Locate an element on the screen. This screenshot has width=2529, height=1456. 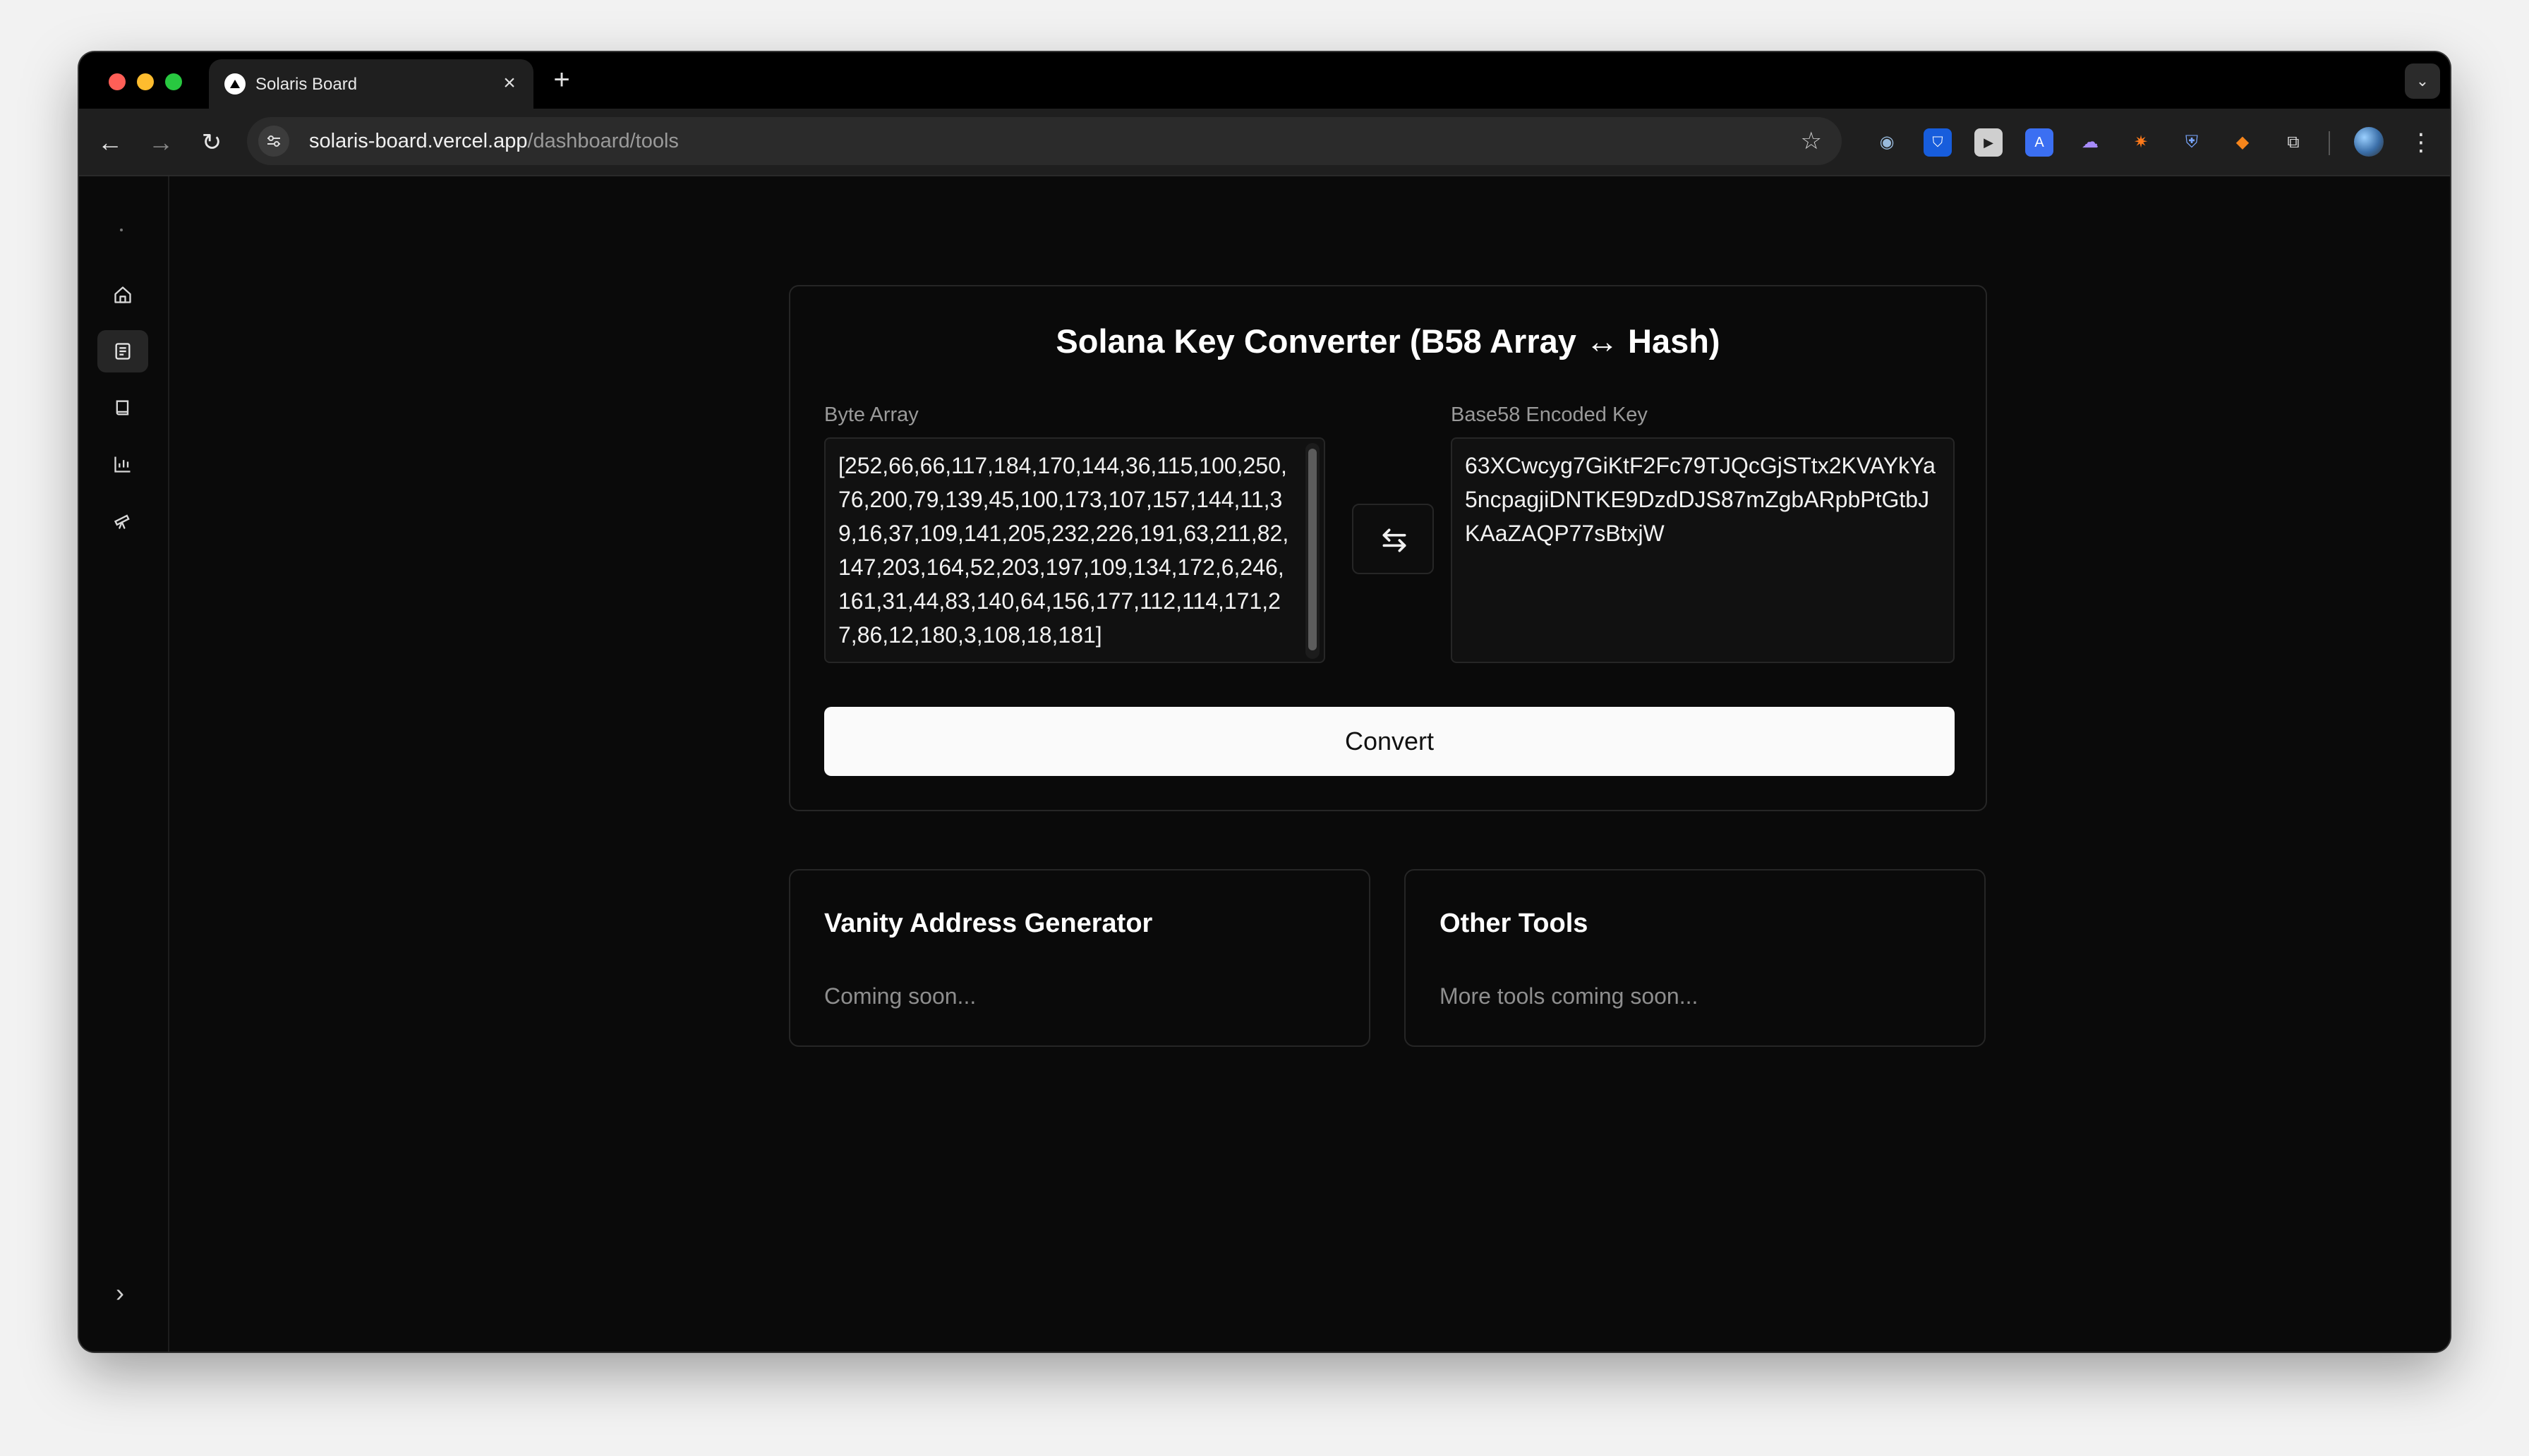
swap-button is located at coordinates (1393, 539).